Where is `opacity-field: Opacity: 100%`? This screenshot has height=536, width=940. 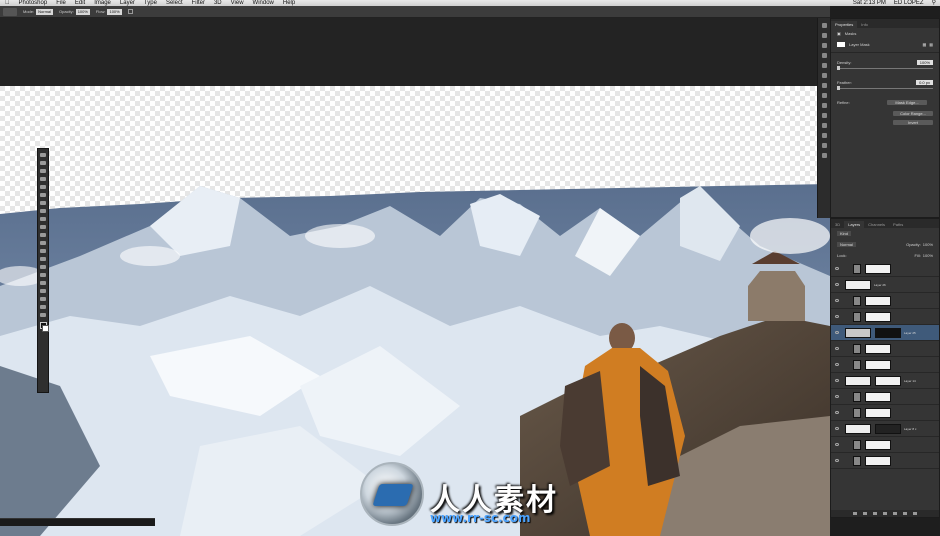 opacity-field: Opacity: 100% is located at coordinates (74, 11).